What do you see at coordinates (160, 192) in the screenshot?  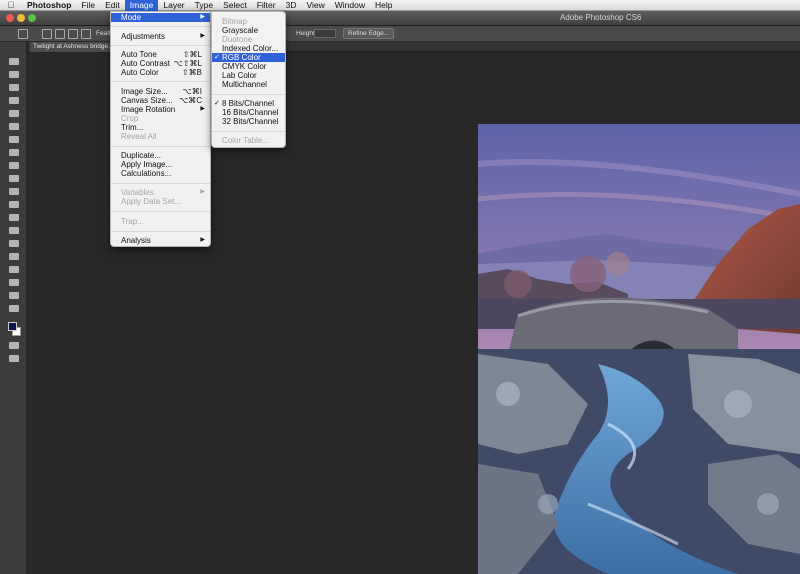 I see `menu-item-variables: Variables ▶` at bounding box center [160, 192].